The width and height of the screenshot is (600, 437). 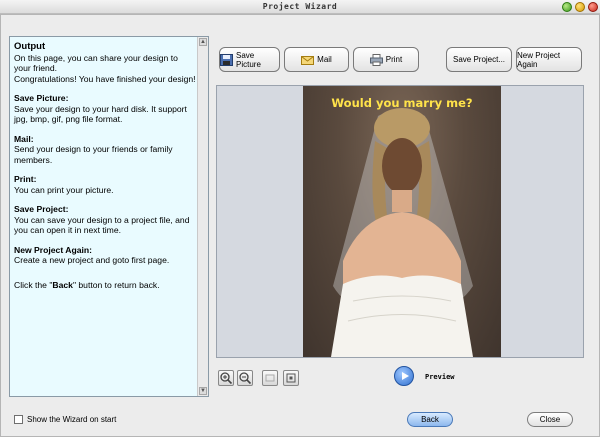 What do you see at coordinates (394, 59) in the screenshot?
I see `print-label: Print` at bounding box center [394, 59].